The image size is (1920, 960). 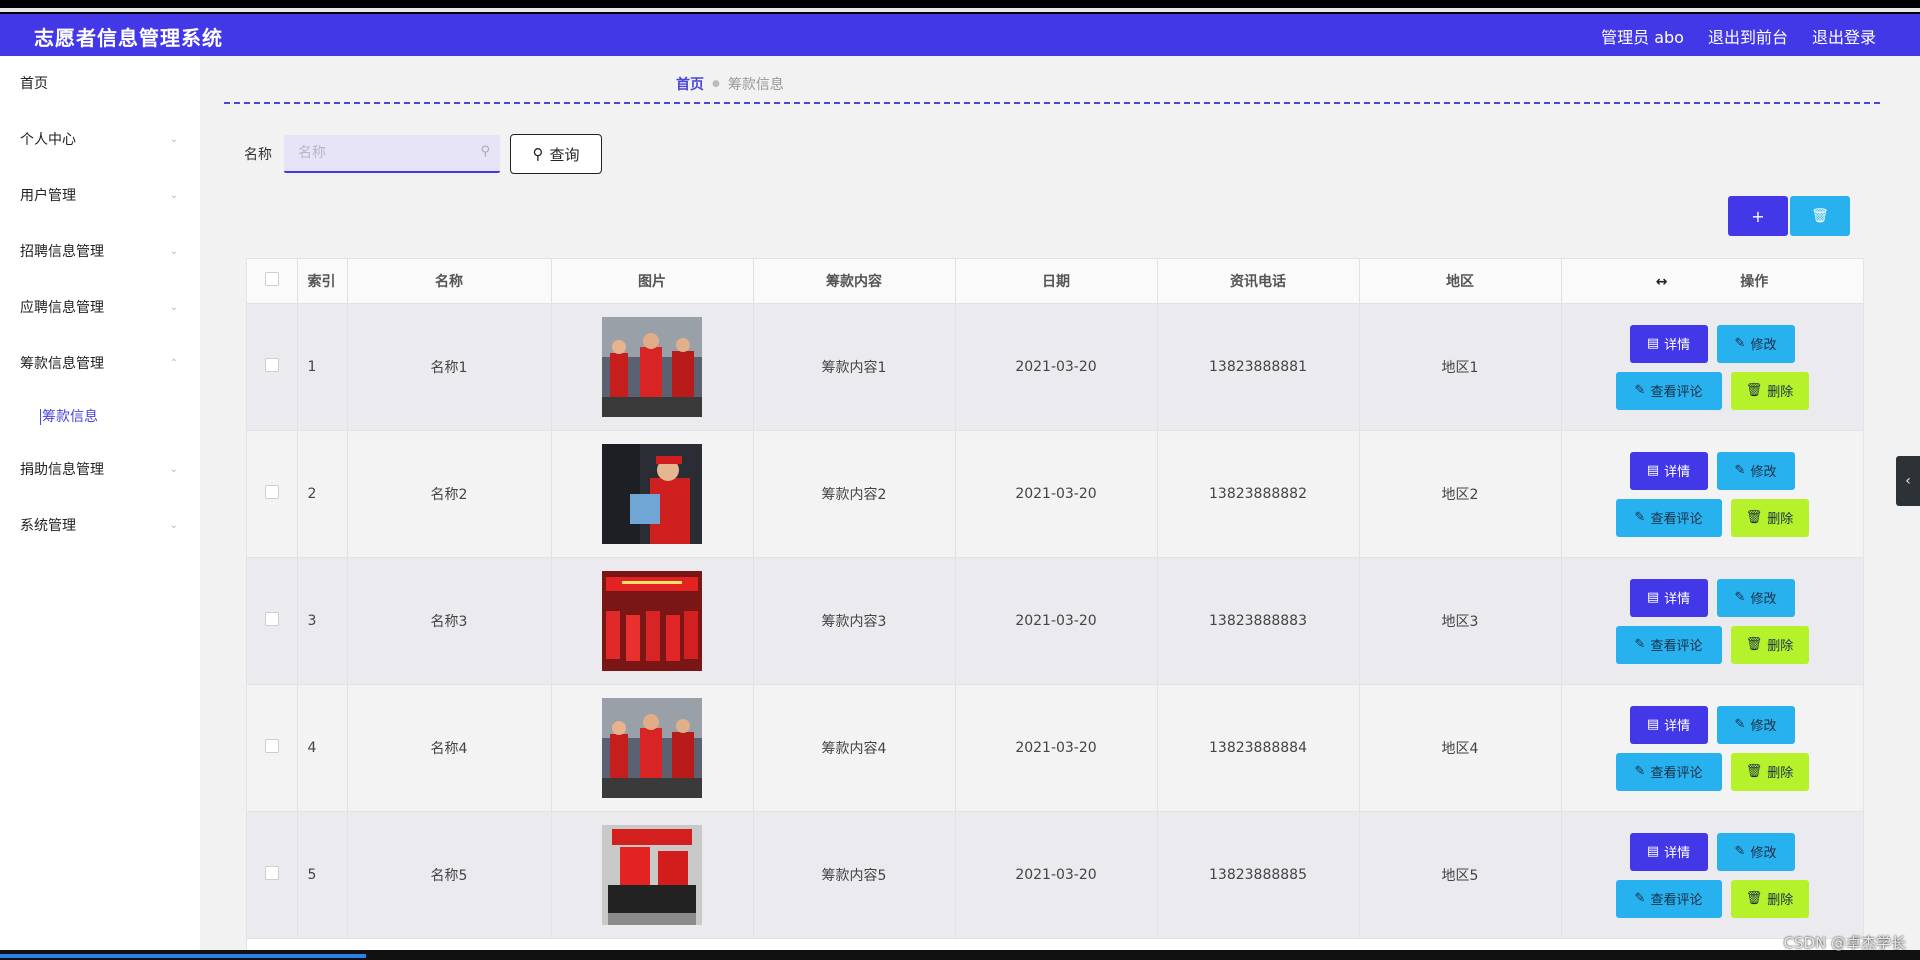 I want to click on row-actions: ▤ 详情 ✎ 修改 ✎ 查看评论 🗑 删除, so click(x=1712, y=621).